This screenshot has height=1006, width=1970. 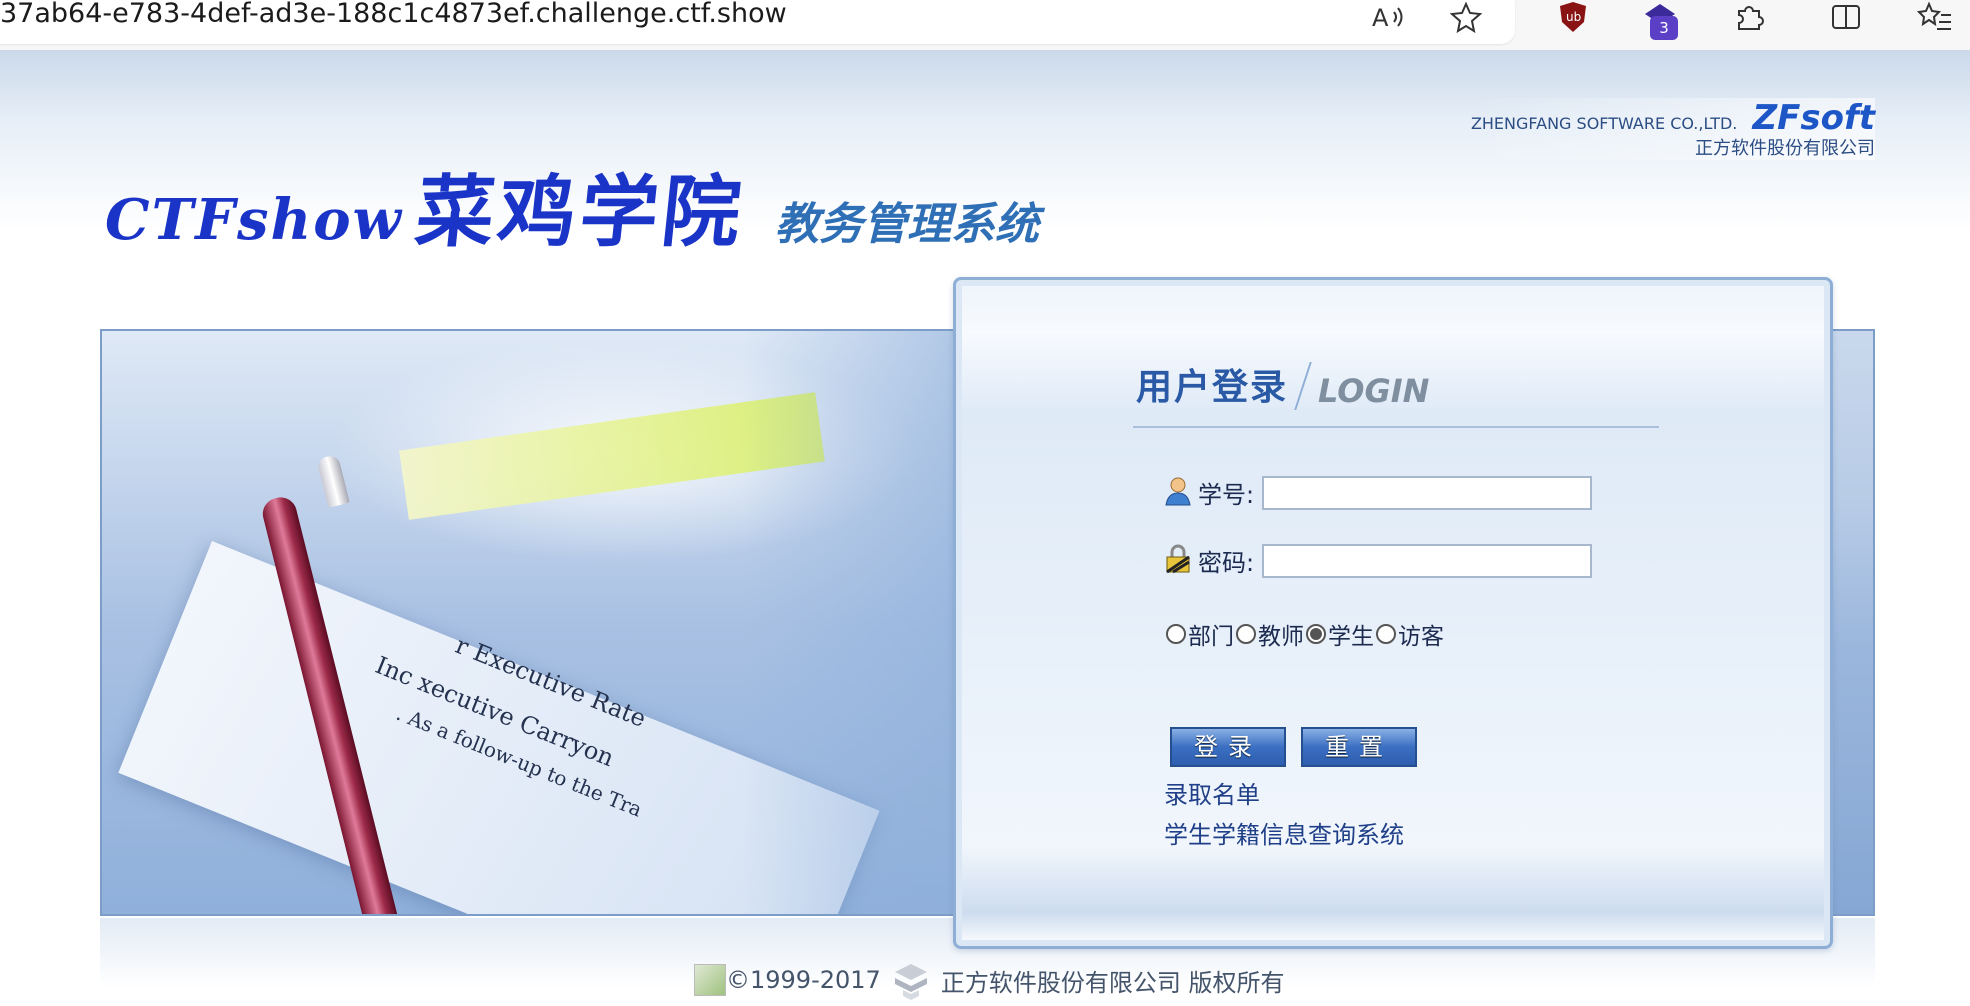 I want to click on role-label-visitor: 访客, so click(x=1421, y=637).